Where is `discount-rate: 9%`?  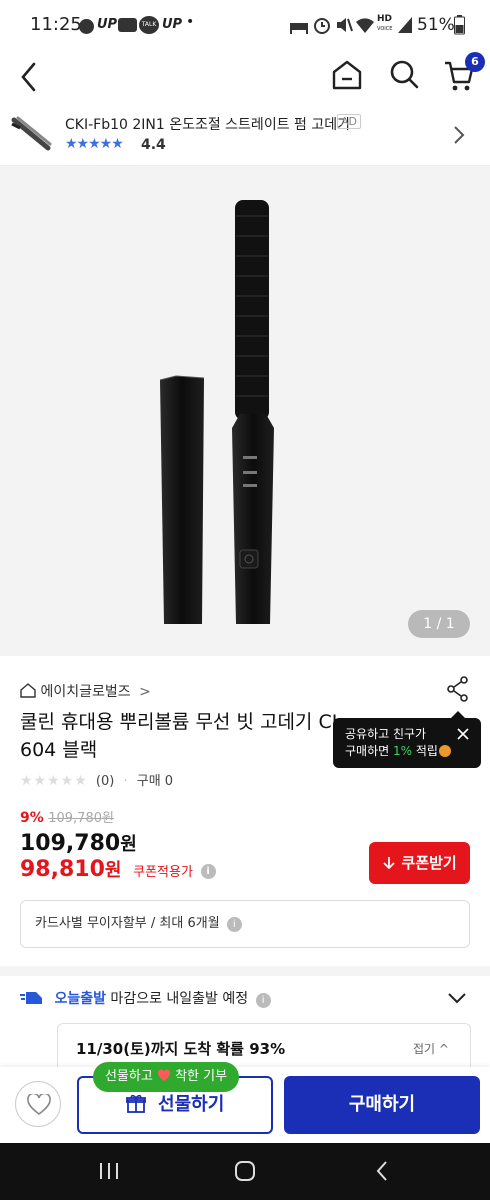
discount-rate: 9% is located at coordinates (32, 818).